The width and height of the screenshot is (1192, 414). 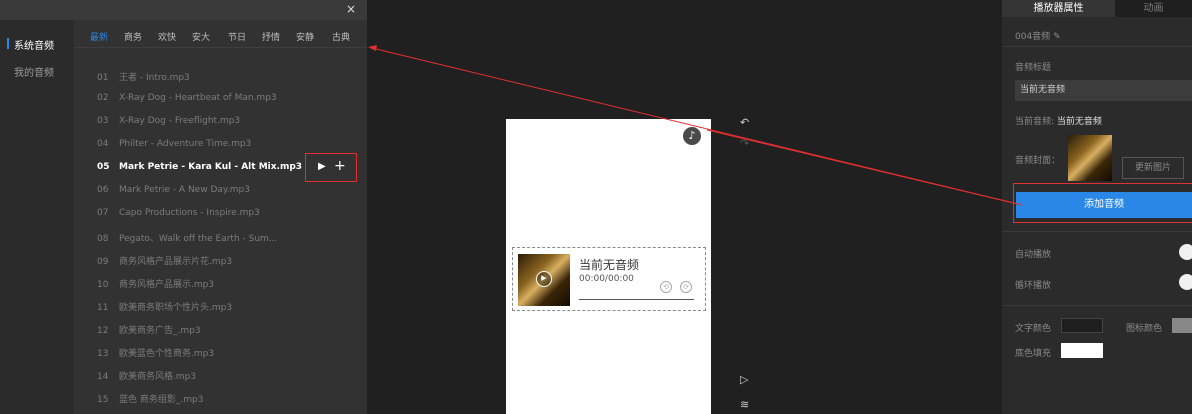 What do you see at coordinates (1033, 286) in the screenshot?
I see `loop-label: 循环播放` at bounding box center [1033, 286].